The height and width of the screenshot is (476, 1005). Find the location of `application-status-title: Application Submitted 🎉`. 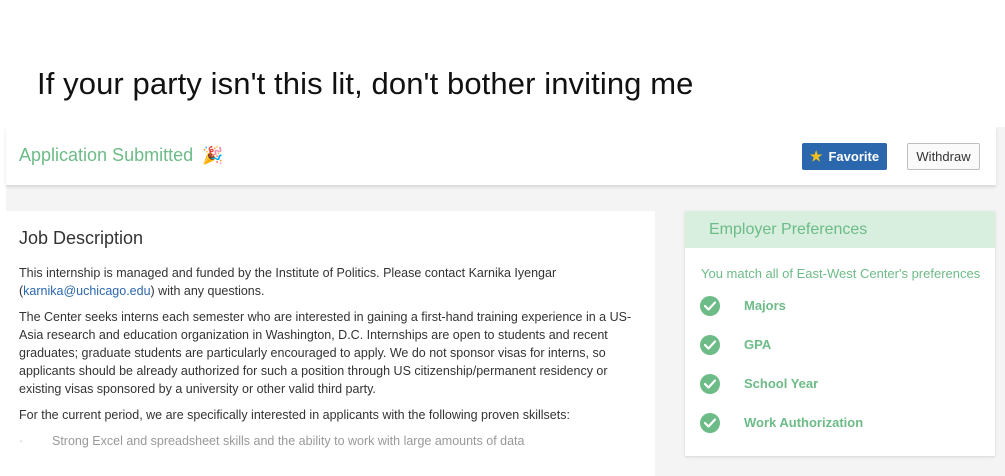

application-status-title: Application Submitted 🎉 is located at coordinates (121, 155).